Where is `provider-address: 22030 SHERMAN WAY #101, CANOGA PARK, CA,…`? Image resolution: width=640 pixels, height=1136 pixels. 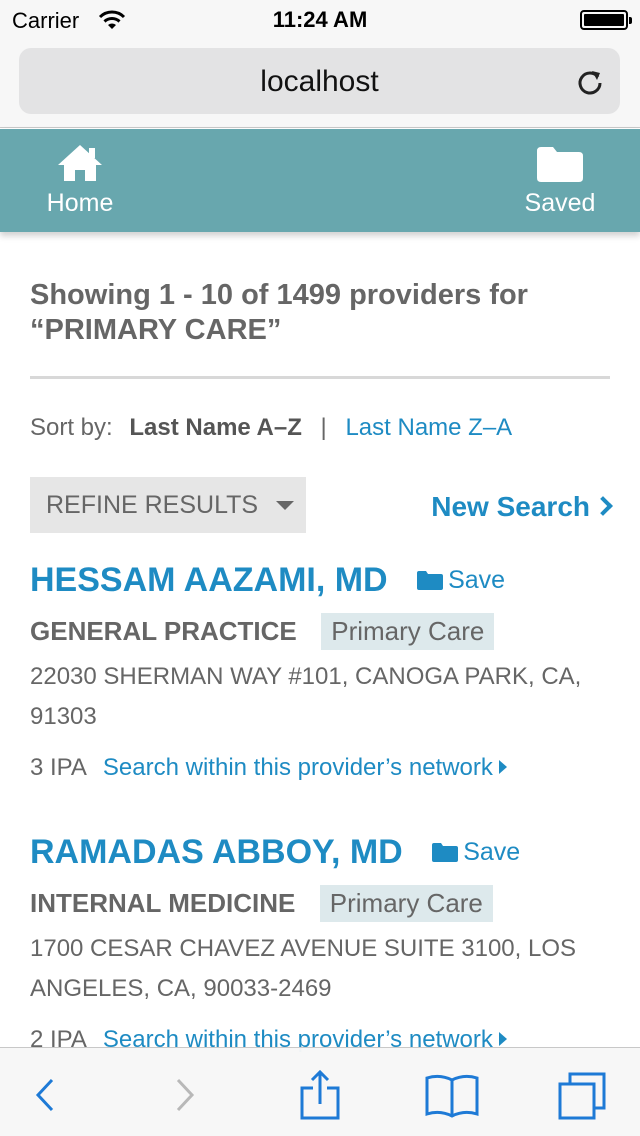
provider-address: 22030 SHERMAN WAY #101, CANOGA PARK, CA,… is located at coordinates (306, 696).